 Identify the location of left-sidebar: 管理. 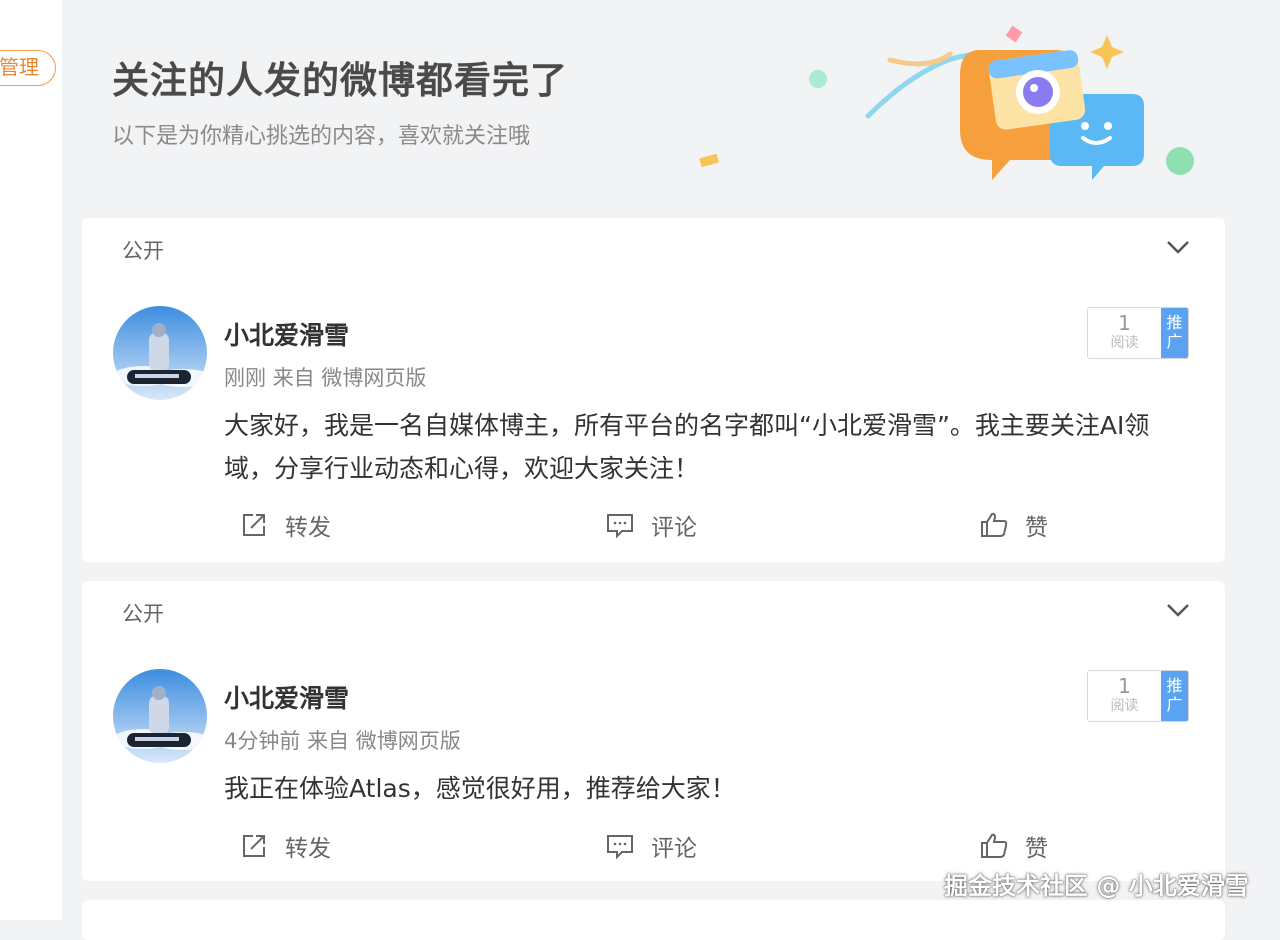
(31, 460).